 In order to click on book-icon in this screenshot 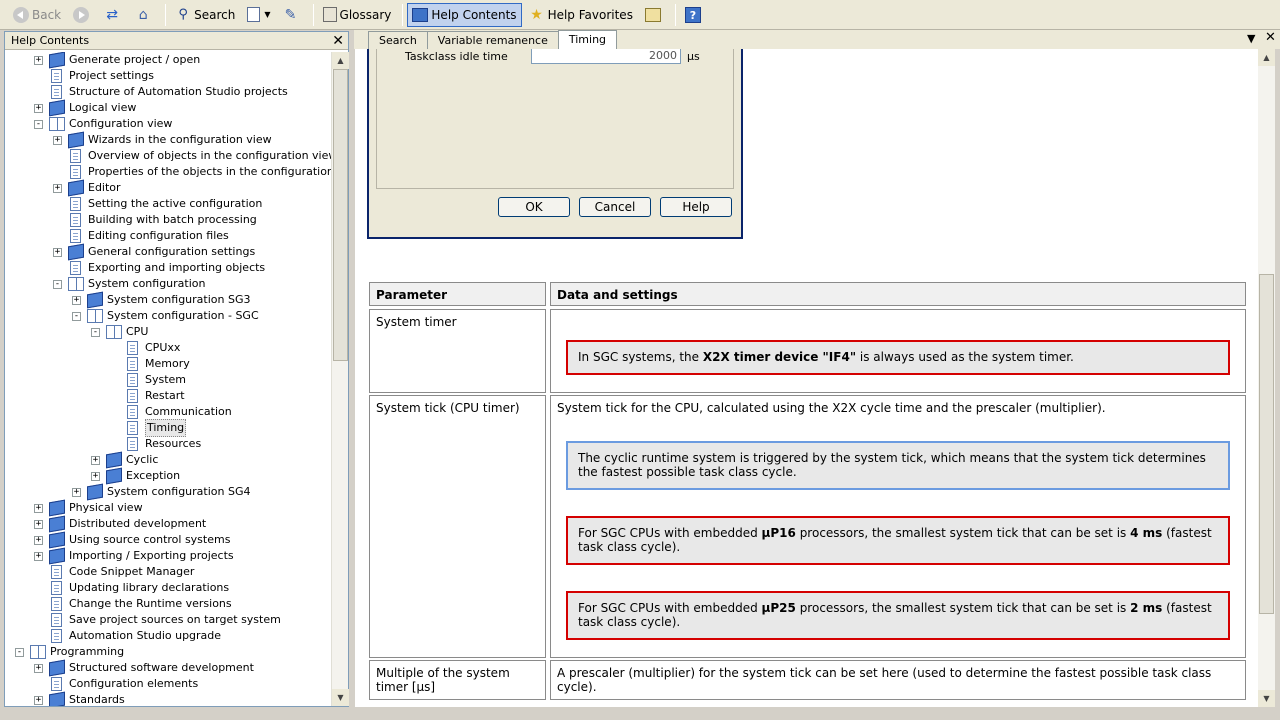, I will do `click(57, 60)`.